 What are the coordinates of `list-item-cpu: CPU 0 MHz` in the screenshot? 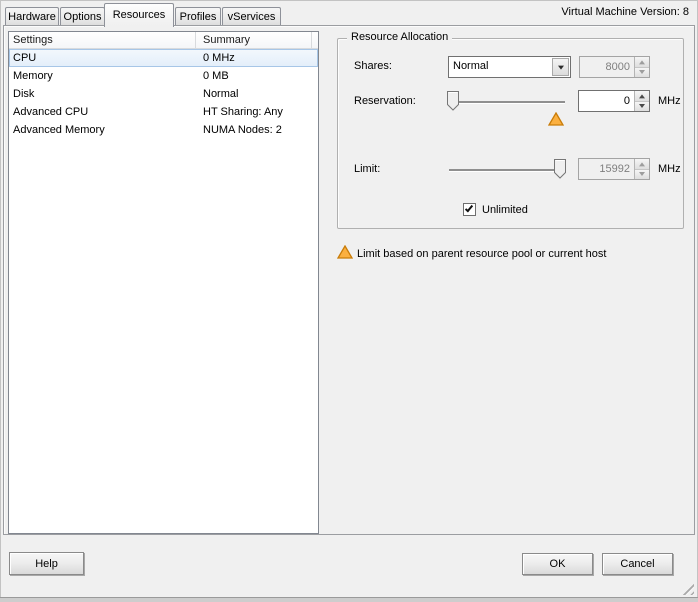 It's located at (163, 58).